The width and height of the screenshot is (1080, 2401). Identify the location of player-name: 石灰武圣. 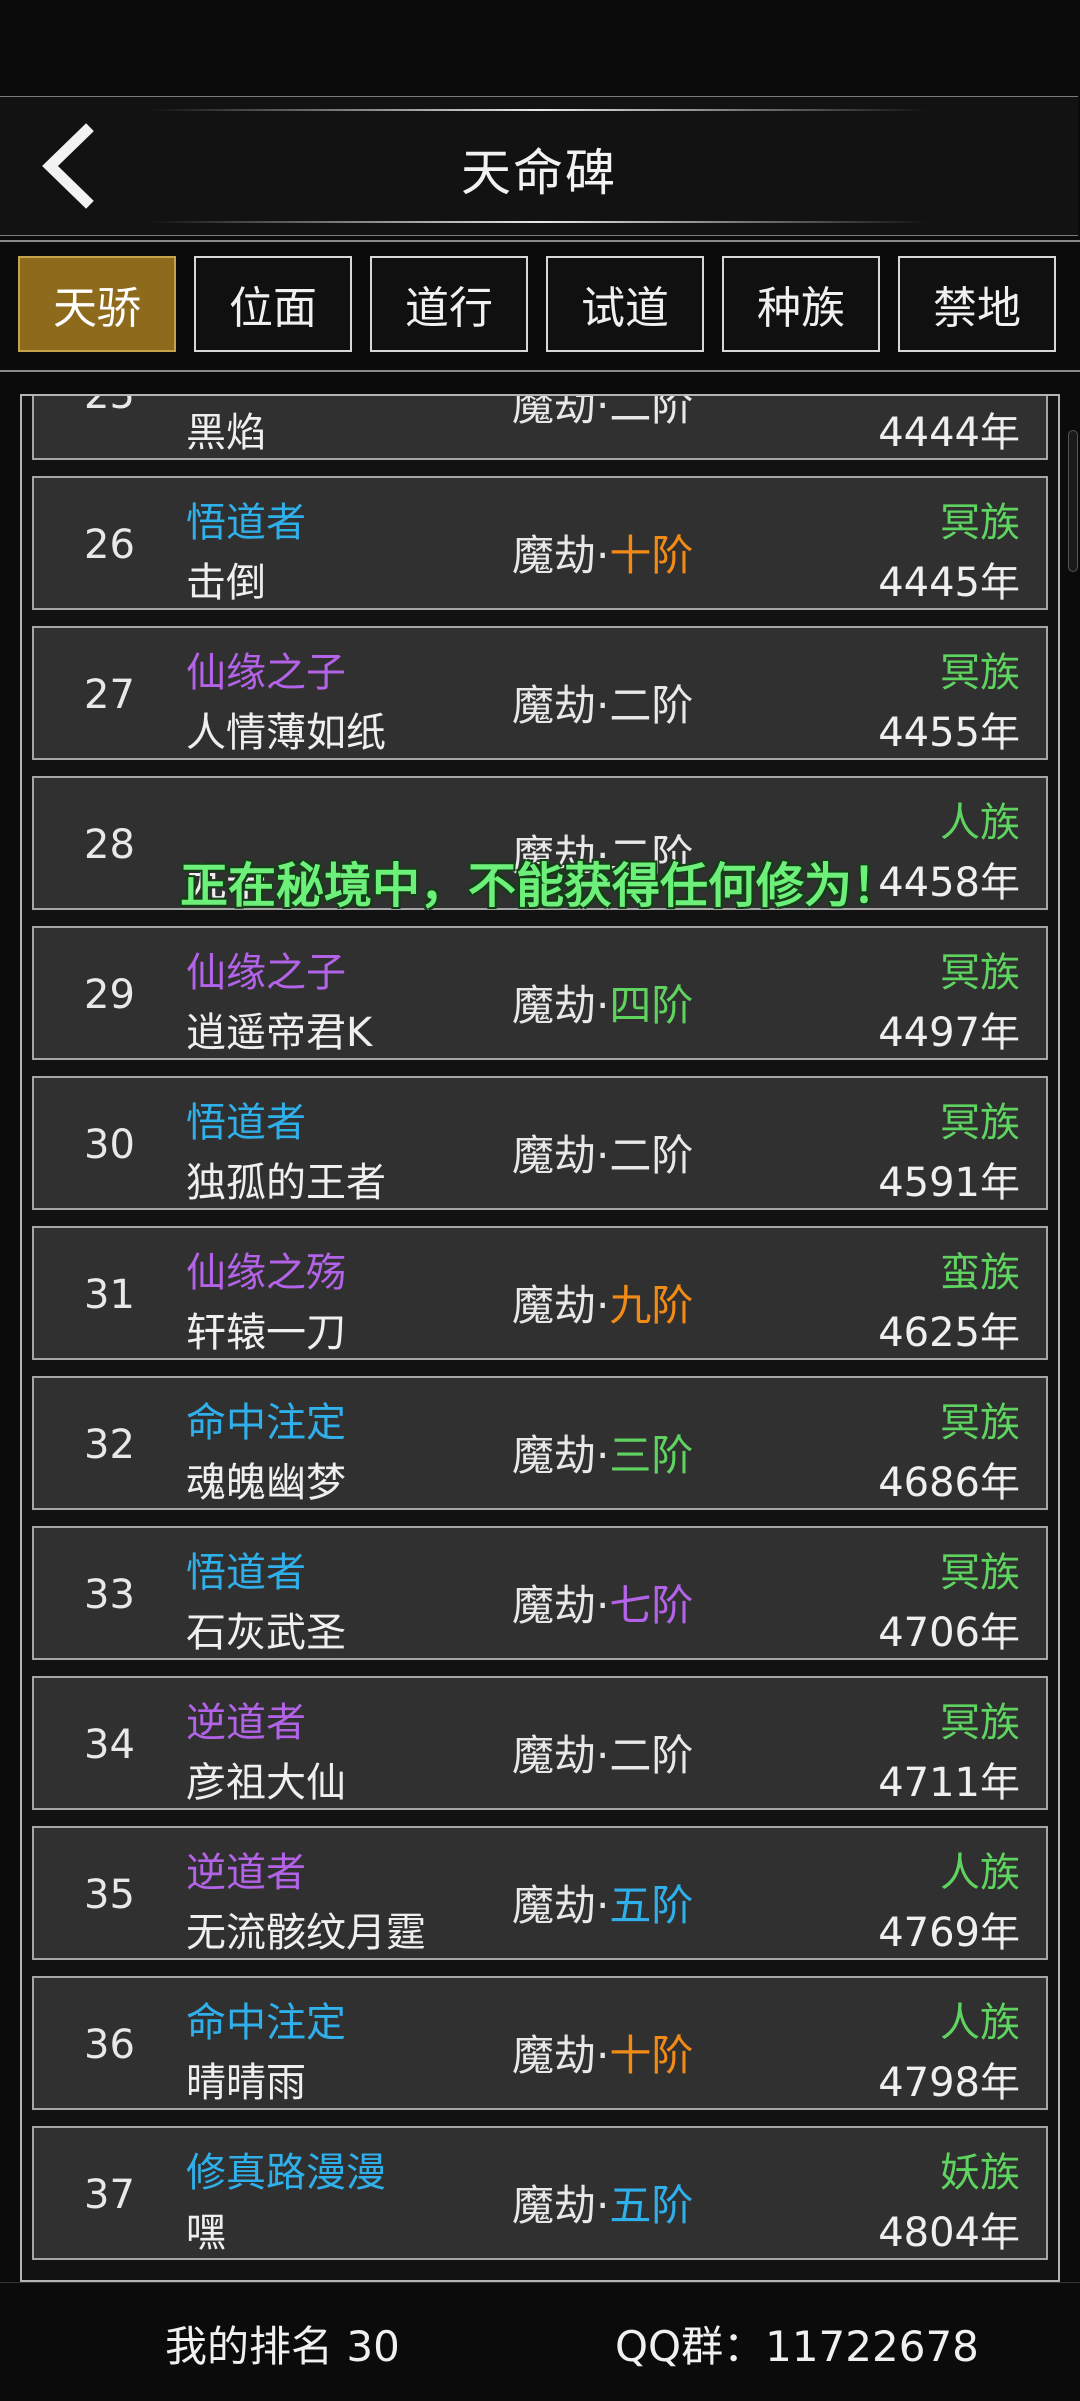
(266, 1633).